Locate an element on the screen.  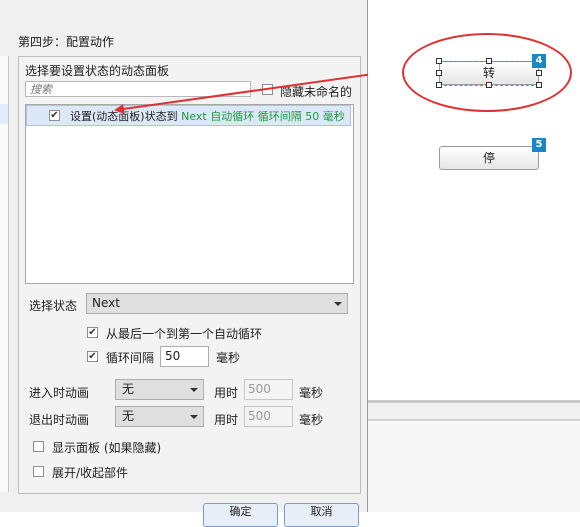
enter-animation-select: 无 is located at coordinates (159, 389).